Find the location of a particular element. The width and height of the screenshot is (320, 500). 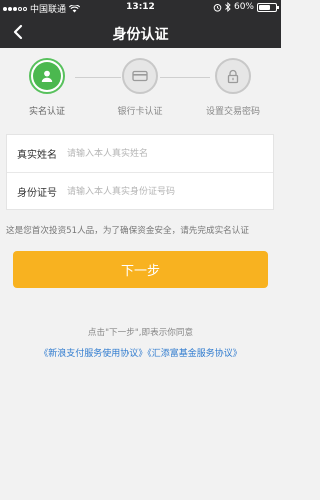

step-label: 银行卡认证 is located at coordinates (140, 112).